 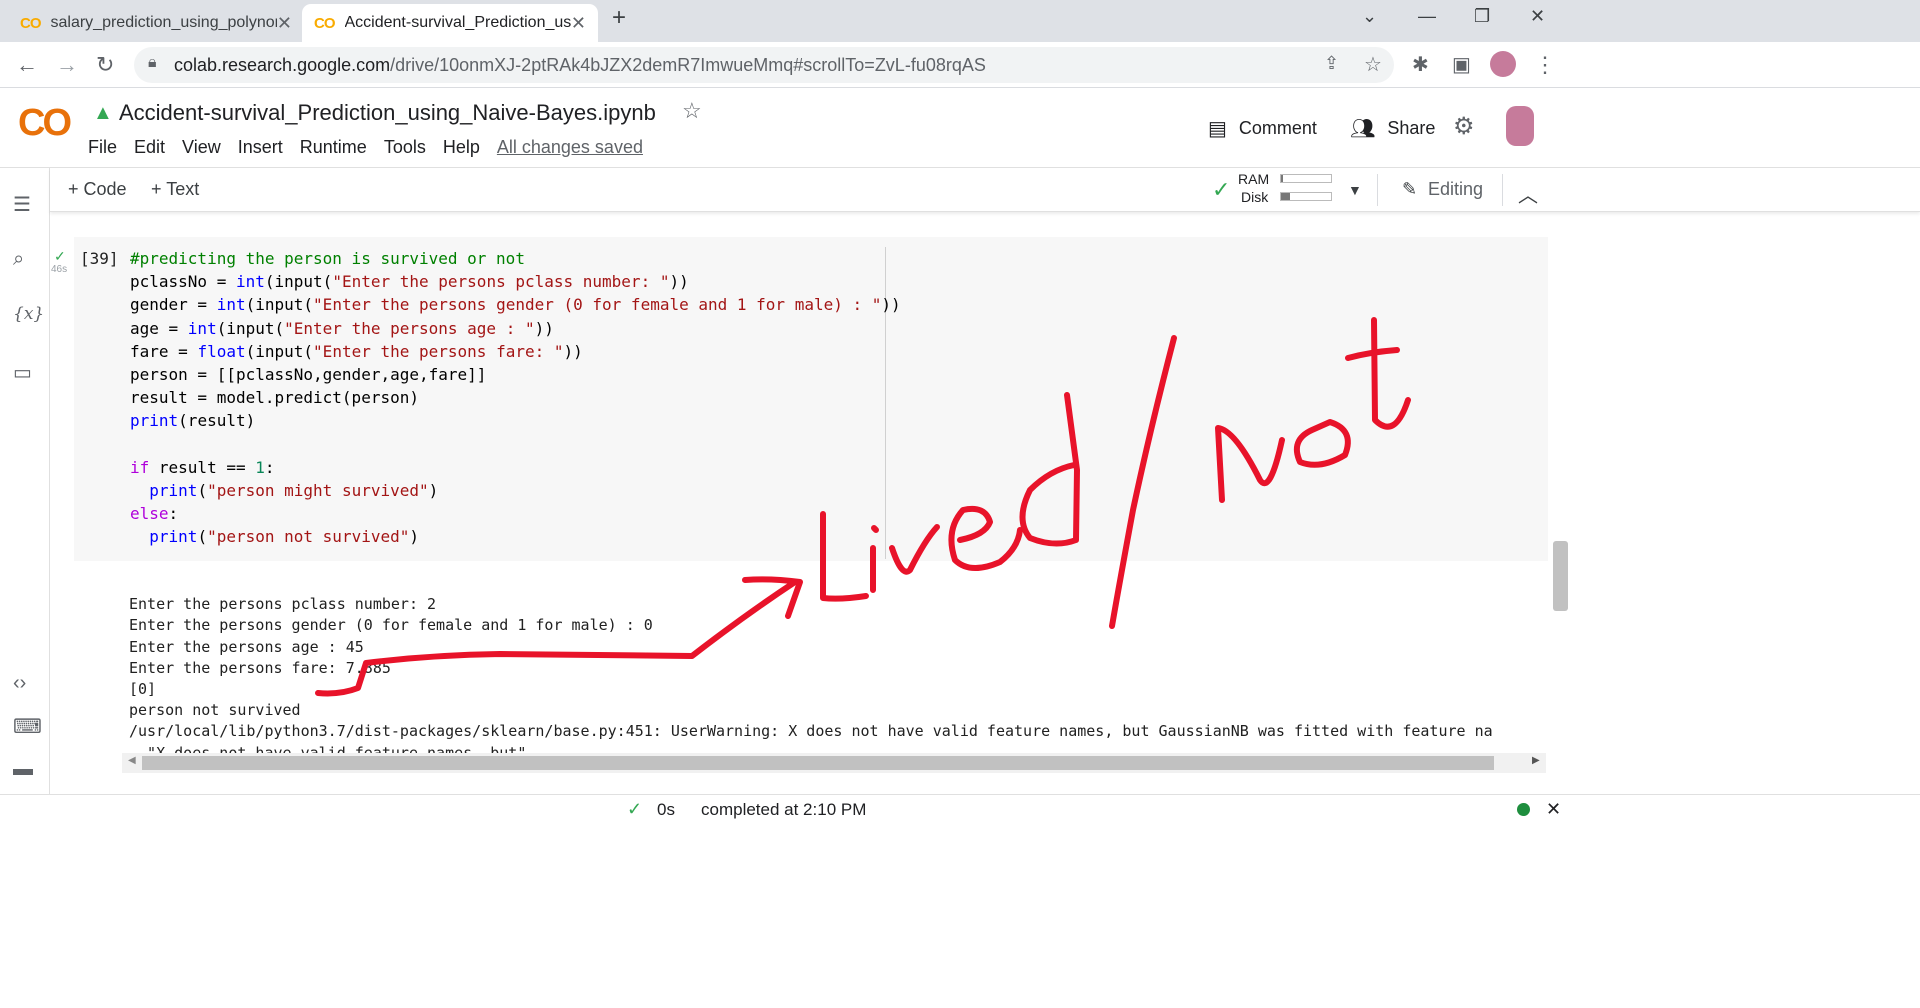 What do you see at coordinates (18, 259) in the screenshot?
I see `search-icon: ⌕` at bounding box center [18, 259].